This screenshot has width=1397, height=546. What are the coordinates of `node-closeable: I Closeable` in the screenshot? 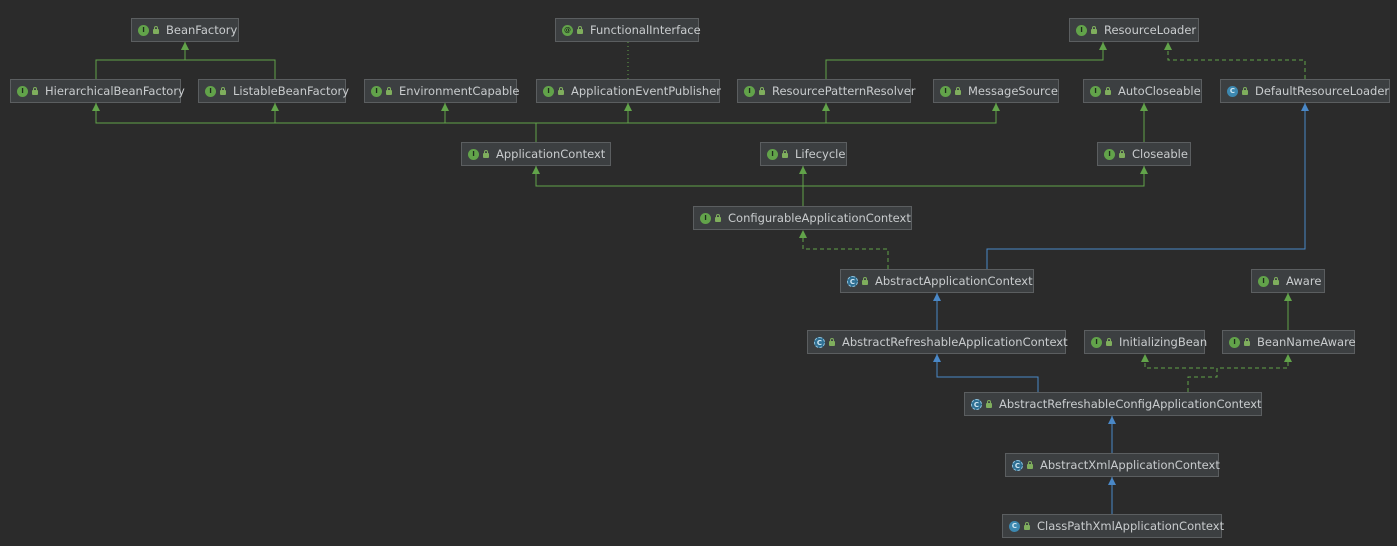 It's located at (1144, 154).